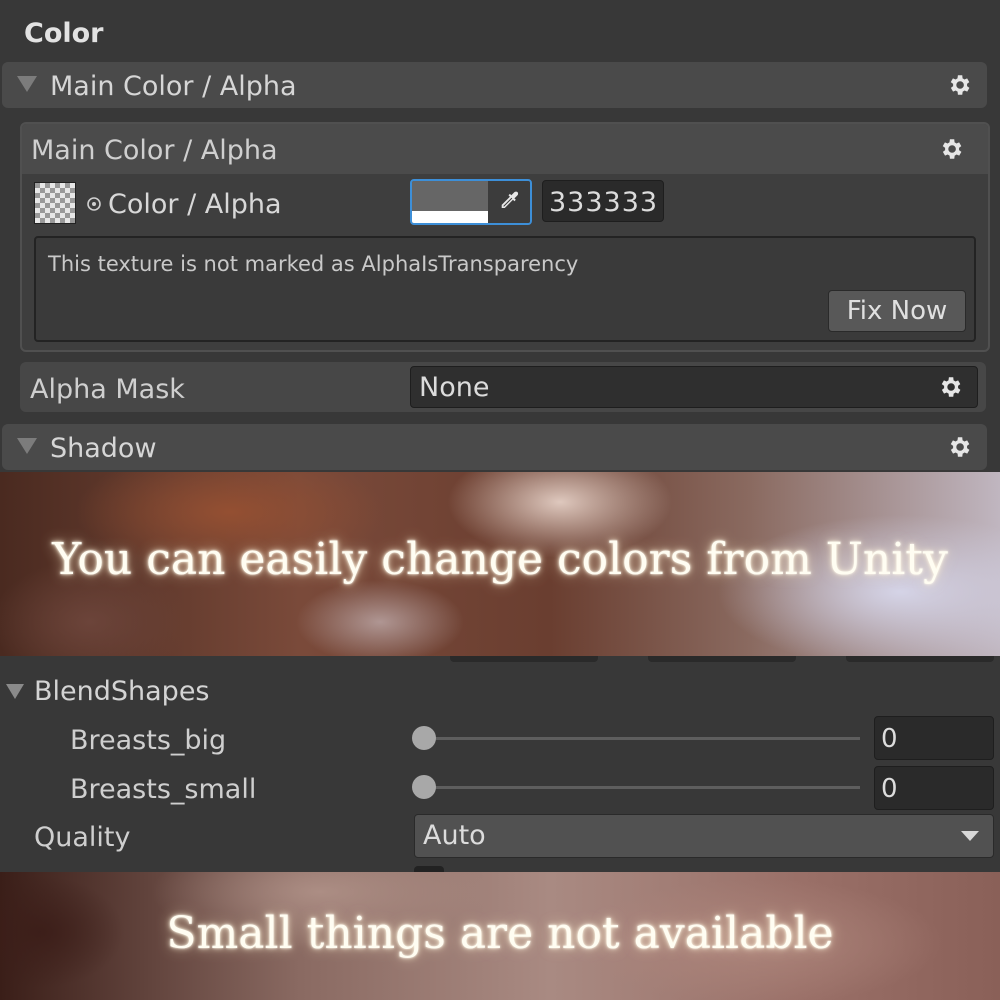 This screenshot has width=1000, height=1000. I want to click on alpha-mask-value: None, so click(454, 387).